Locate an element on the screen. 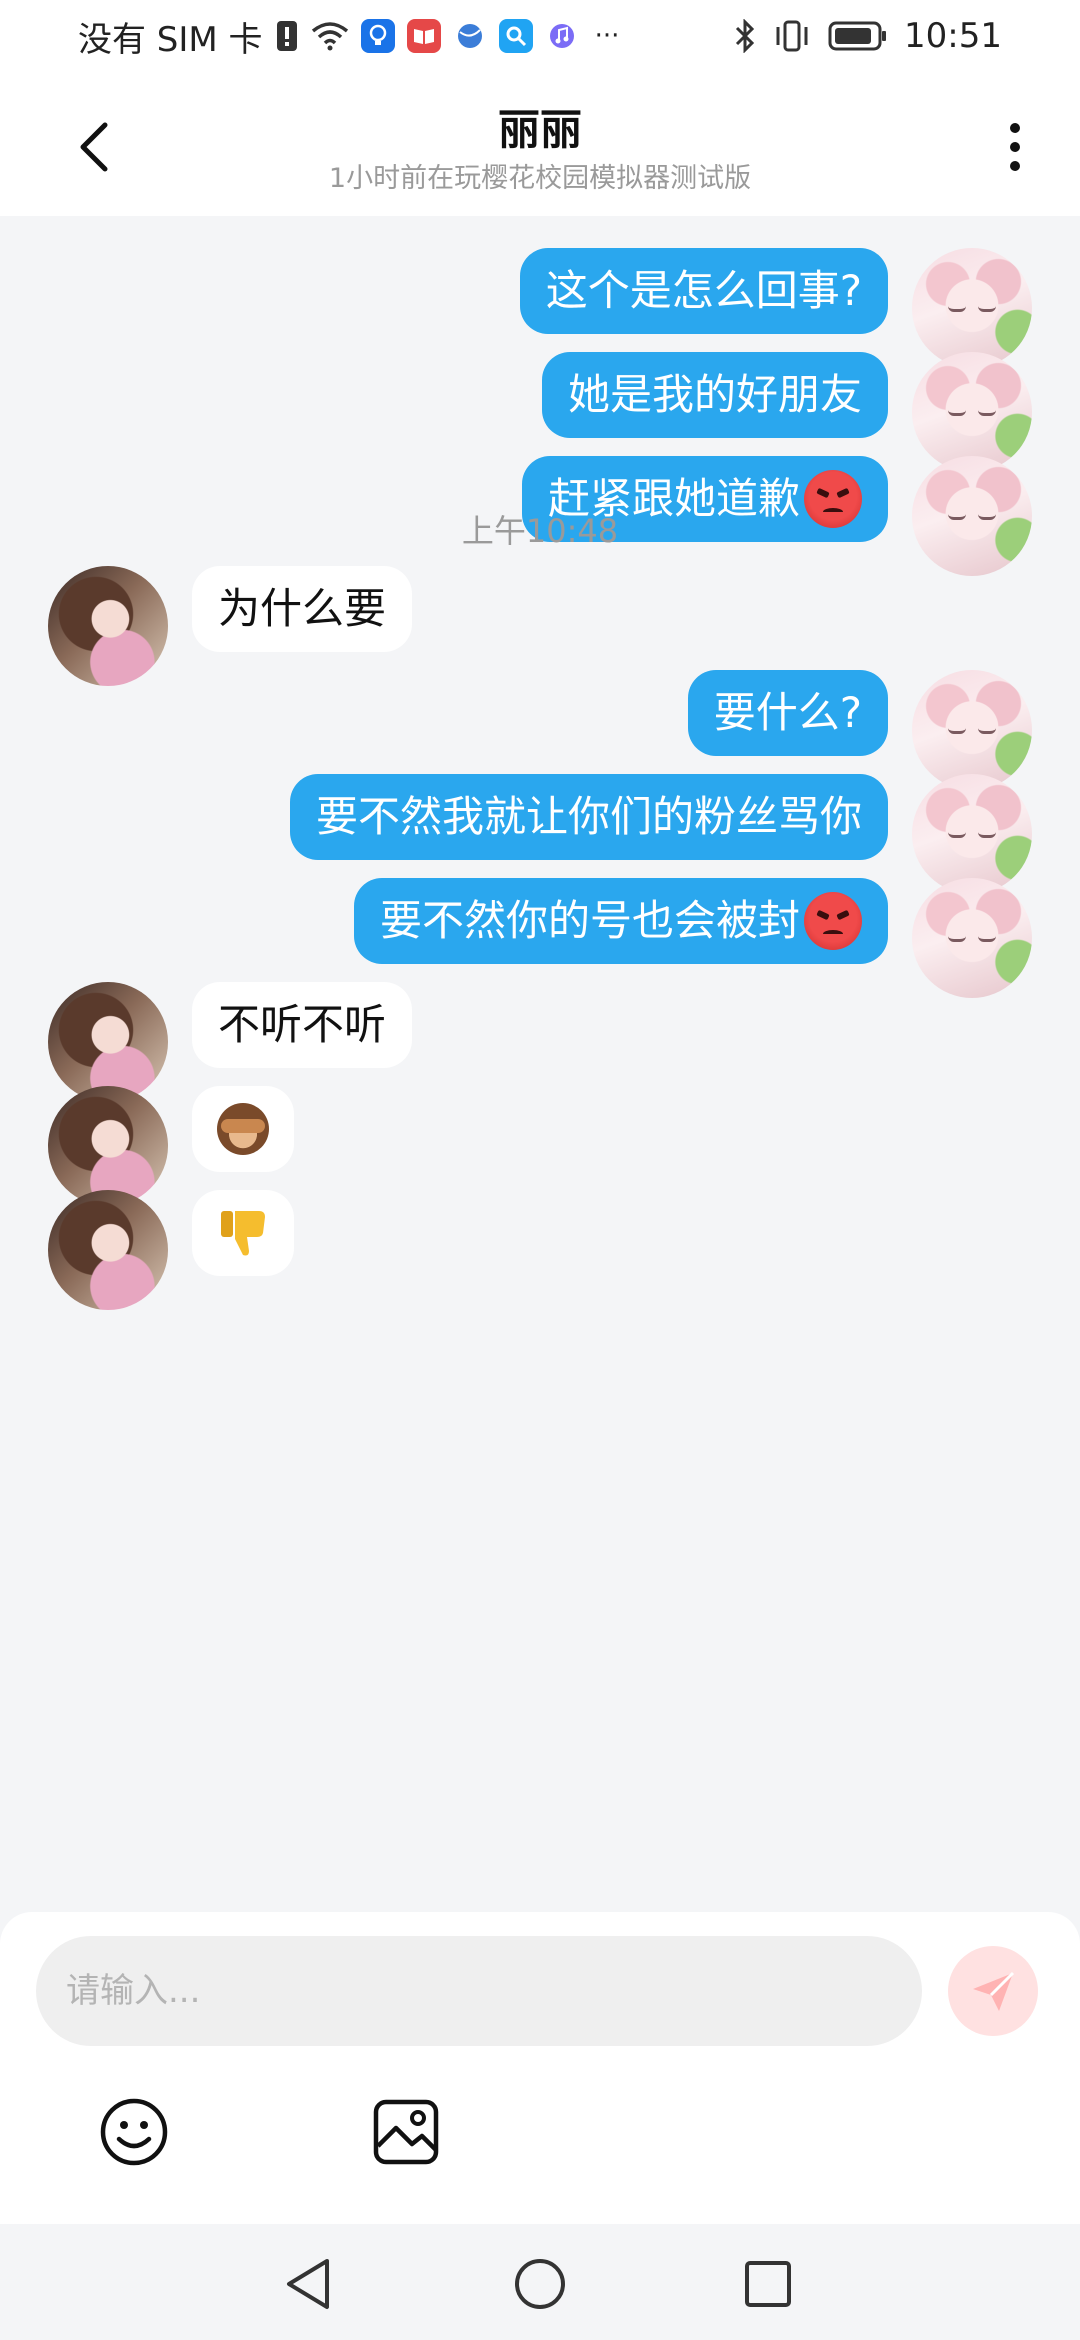 This screenshot has height=2340, width=1080. message-bubble-sent: 她是我的好朋友 is located at coordinates (714, 395).